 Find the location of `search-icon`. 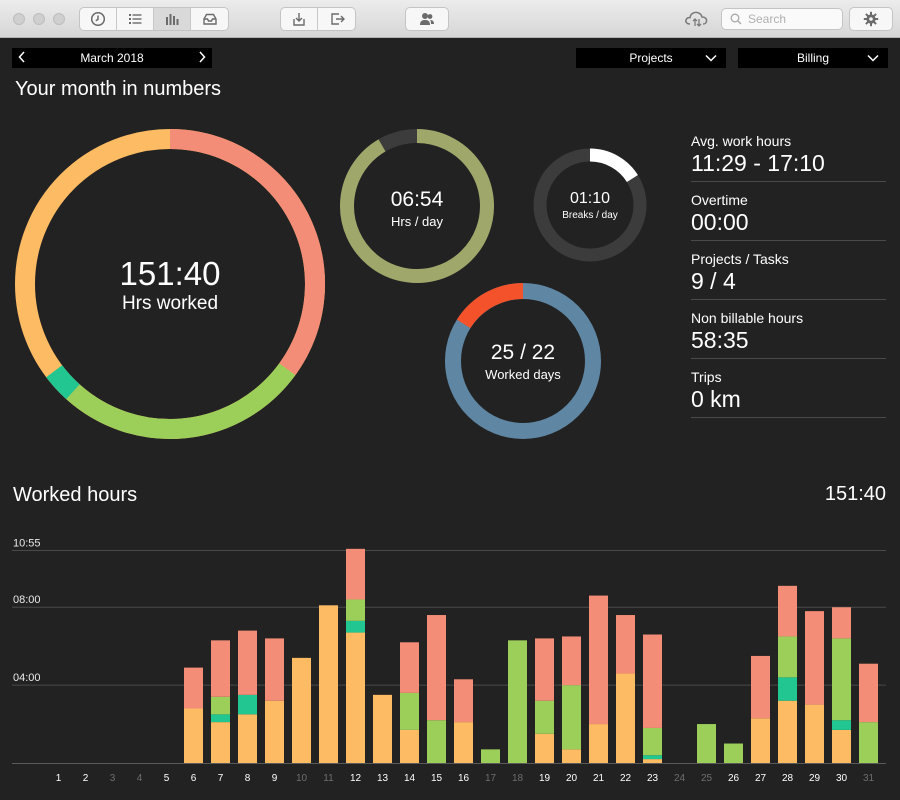

search-icon is located at coordinates (736, 19).